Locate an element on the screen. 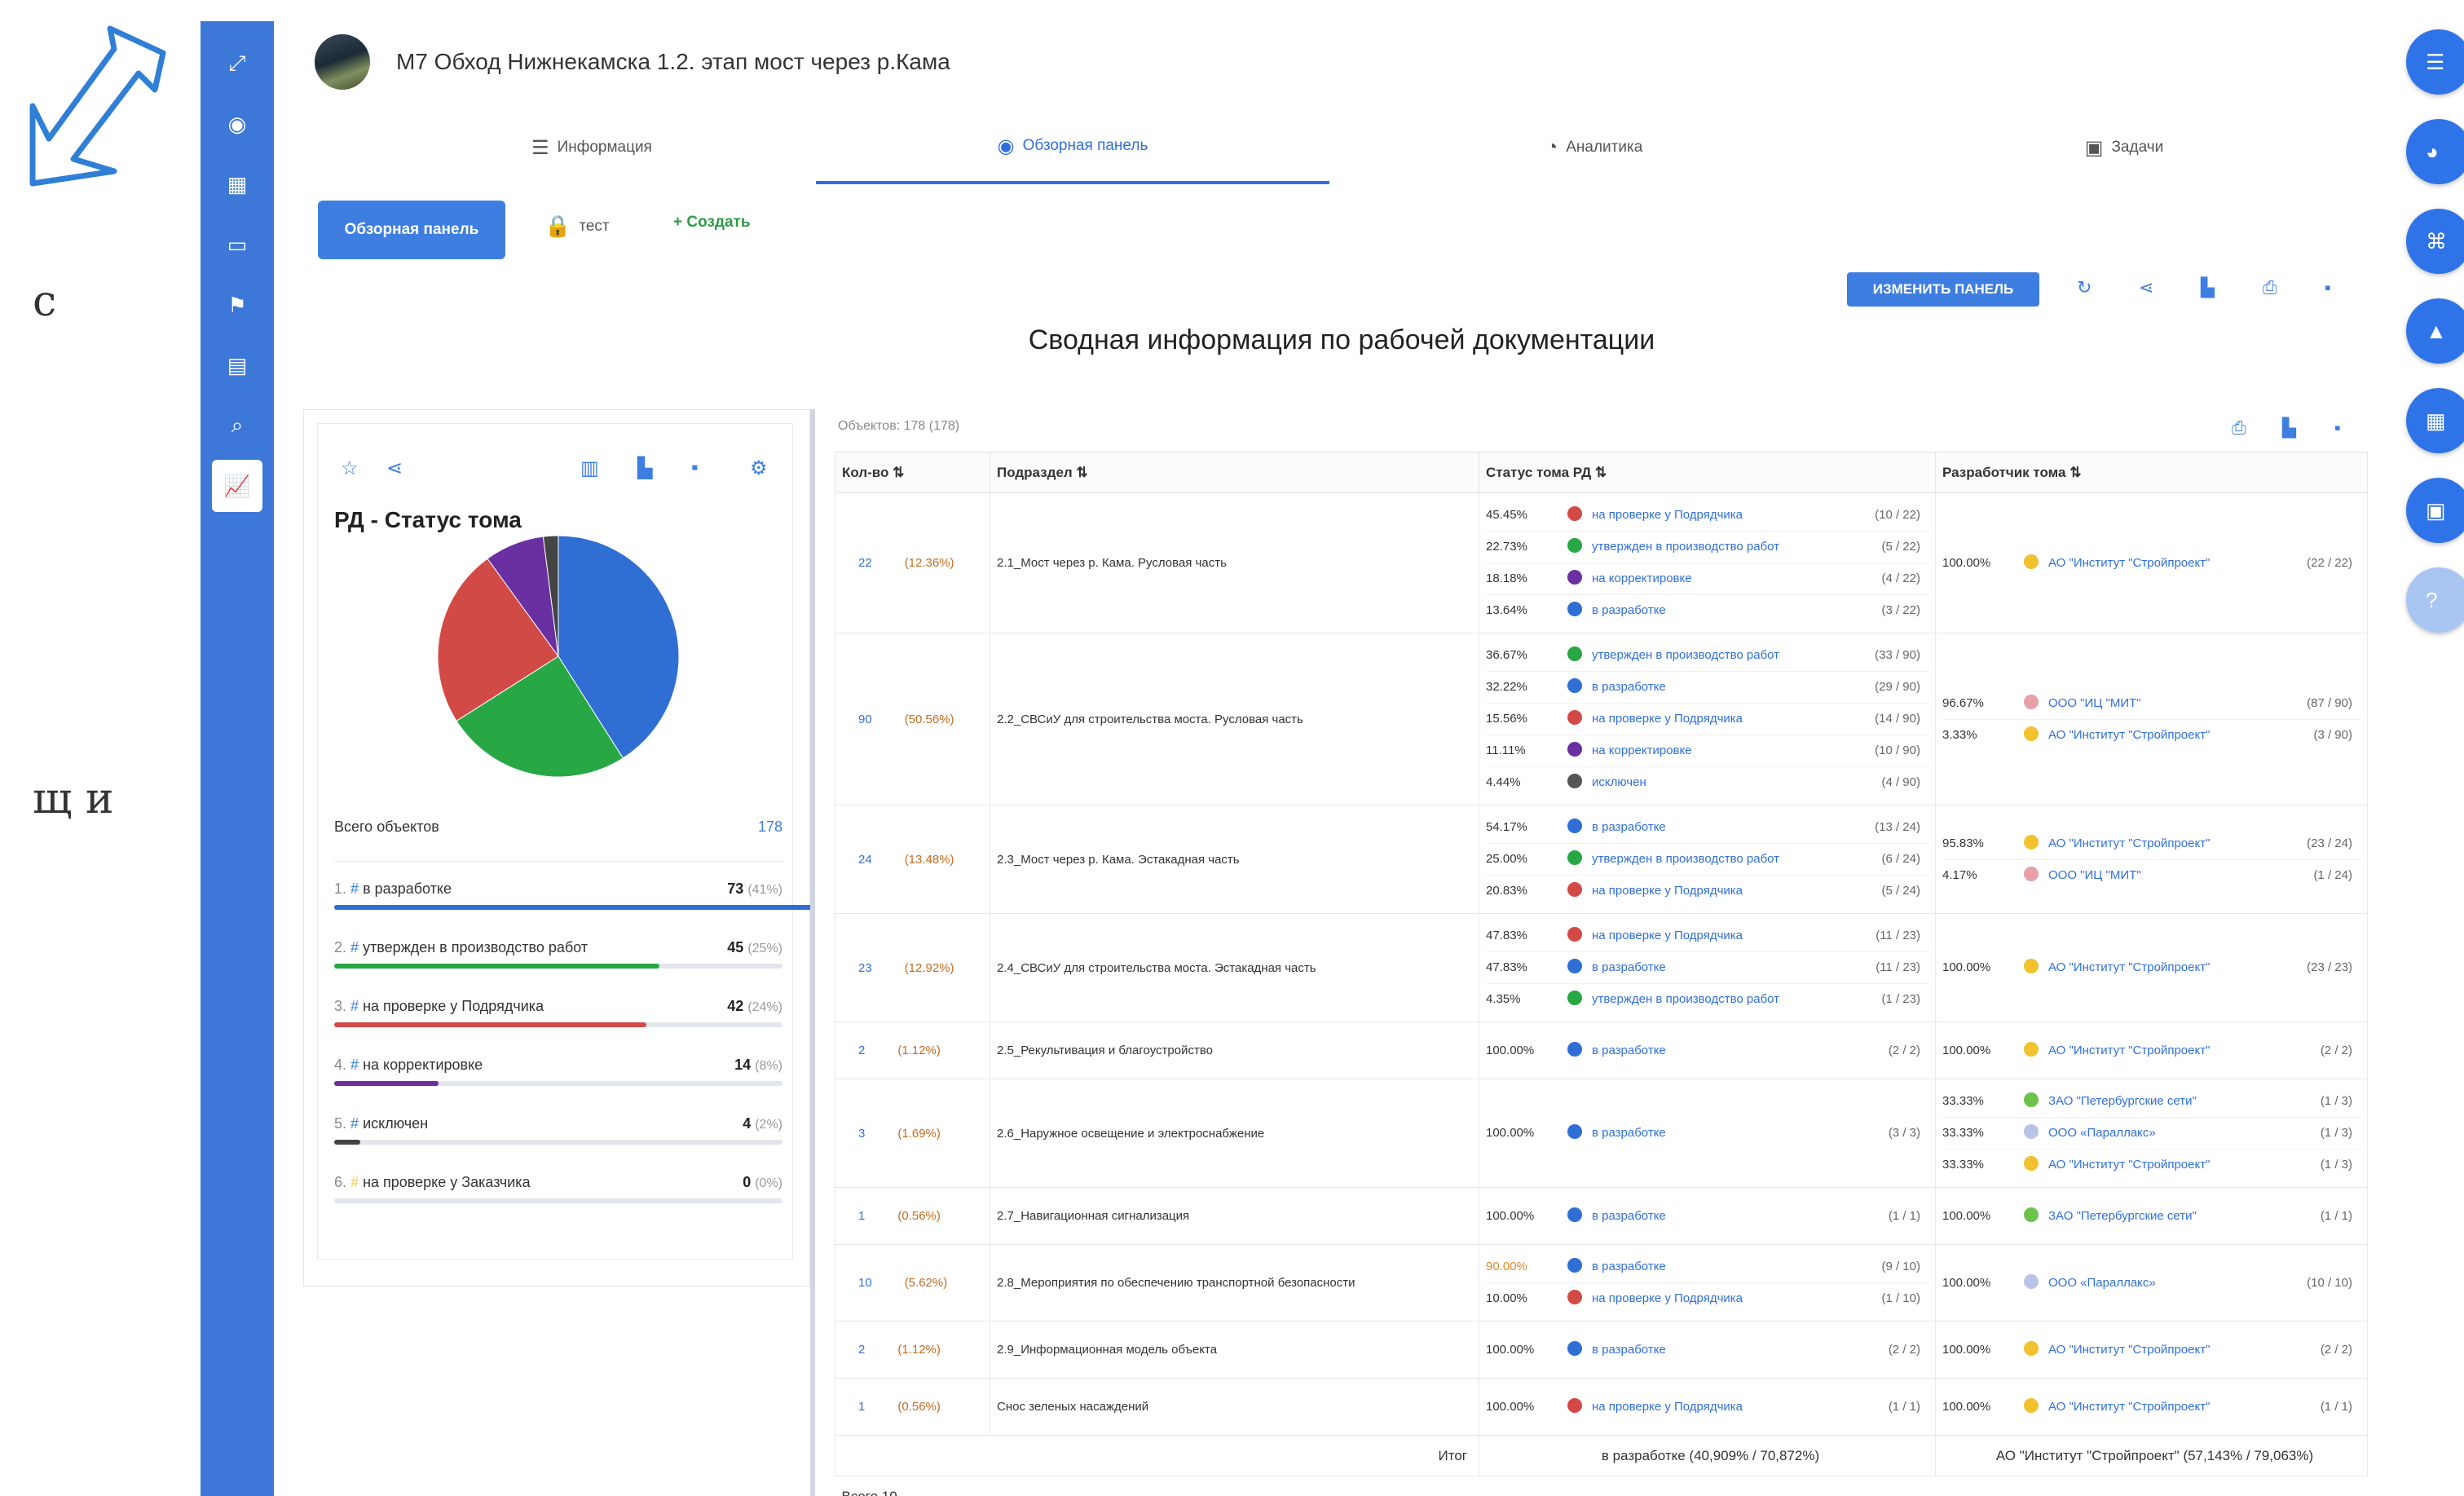 This screenshot has width=2464, height=1496. pie-chart-icon: ◕ is located at coordinates (2435, 151).